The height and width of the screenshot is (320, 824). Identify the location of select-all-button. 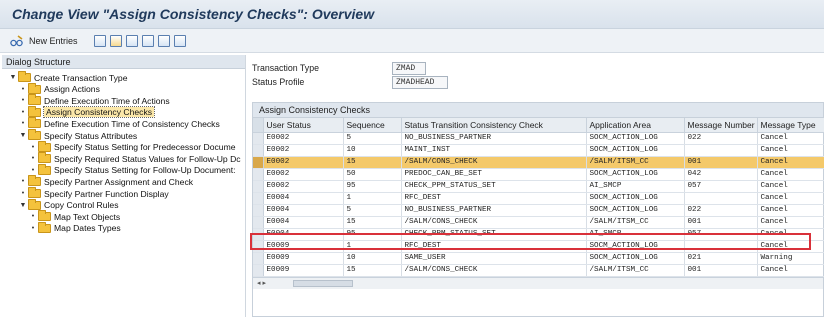
(148, 41).